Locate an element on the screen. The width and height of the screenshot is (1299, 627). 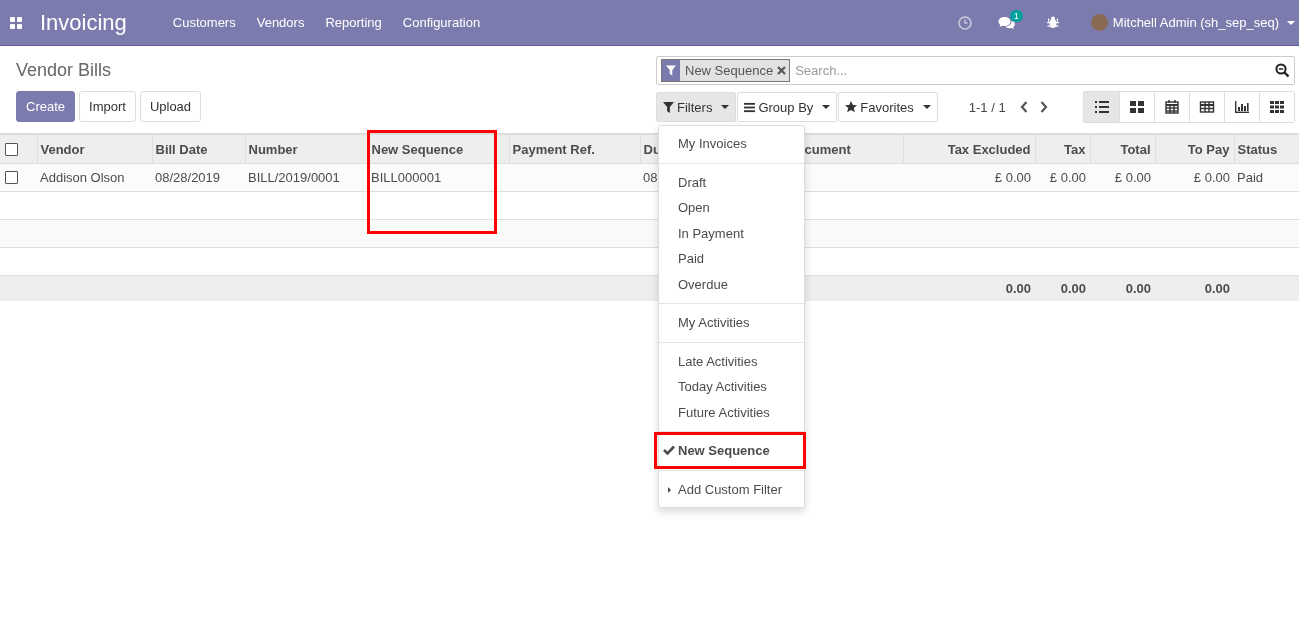
pager-value: 1-1 / 1 is located at coordinates (987, 107).